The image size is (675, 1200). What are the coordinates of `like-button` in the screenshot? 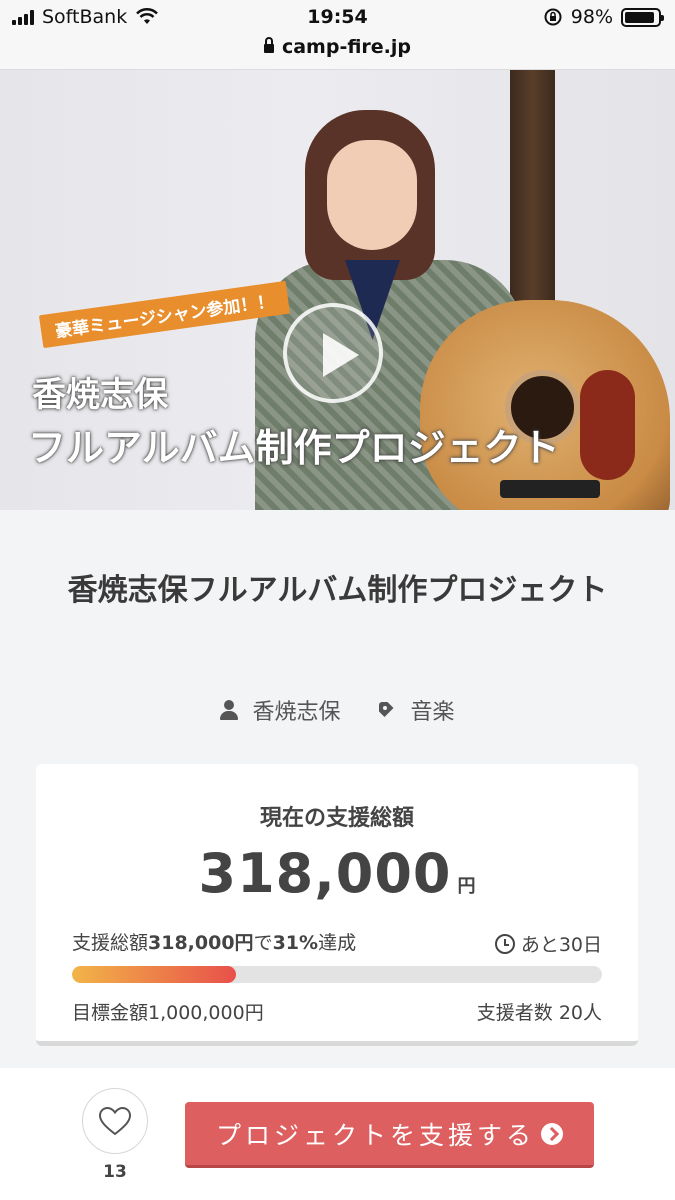 It's located at (115, 1121).